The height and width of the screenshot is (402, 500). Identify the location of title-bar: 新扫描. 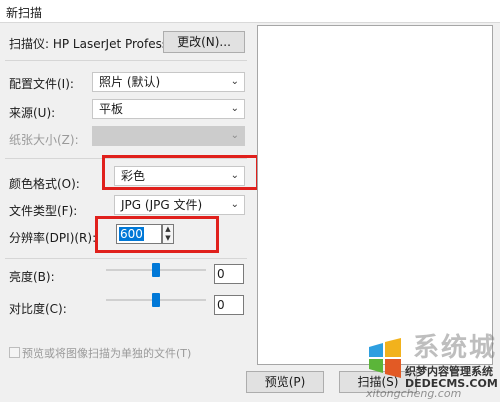
(250, 11).